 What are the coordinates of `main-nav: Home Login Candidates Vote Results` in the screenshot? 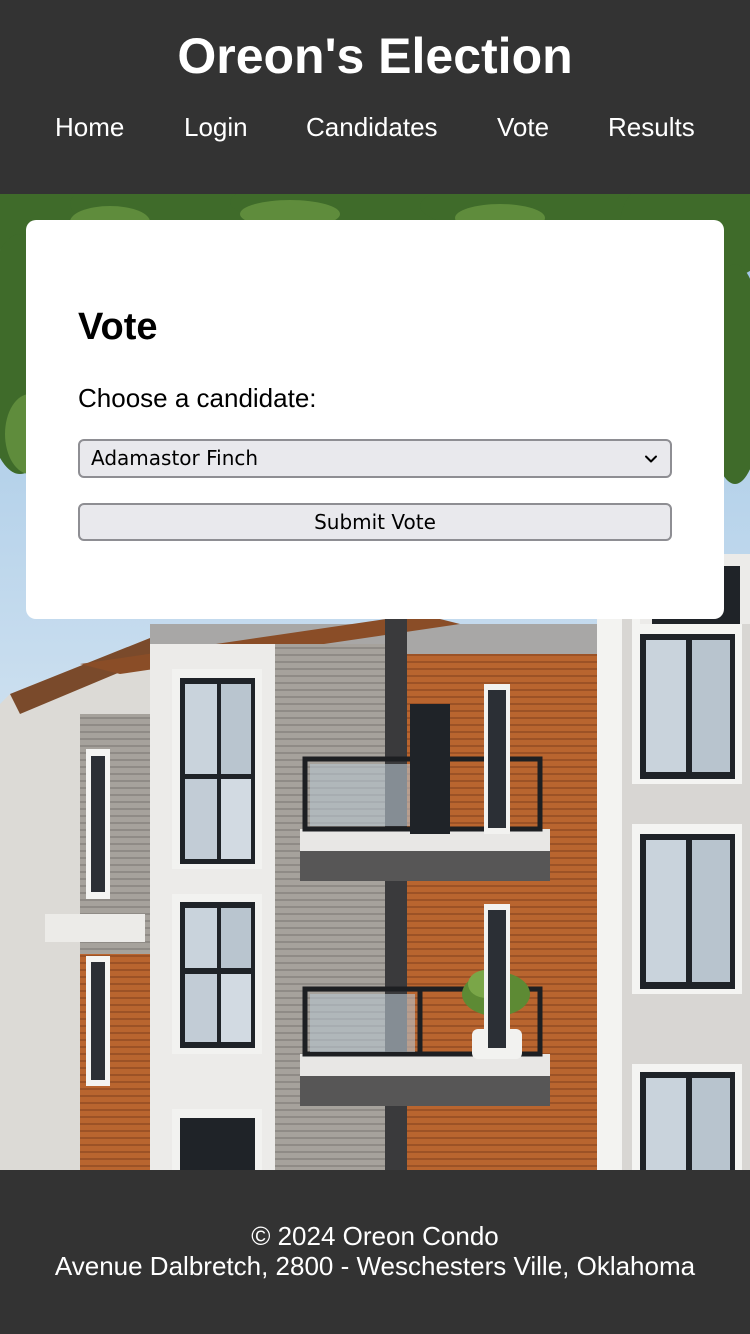 It's located at (375, 128).